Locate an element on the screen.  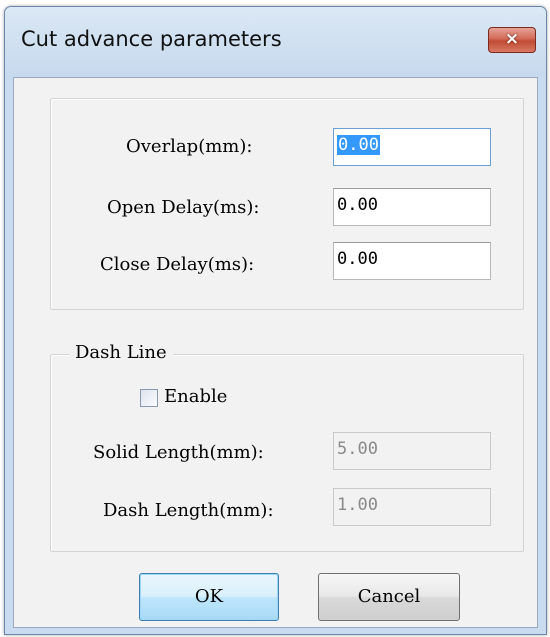
title-bar: Cut advance parameters × is located at coordinates (275, 42).